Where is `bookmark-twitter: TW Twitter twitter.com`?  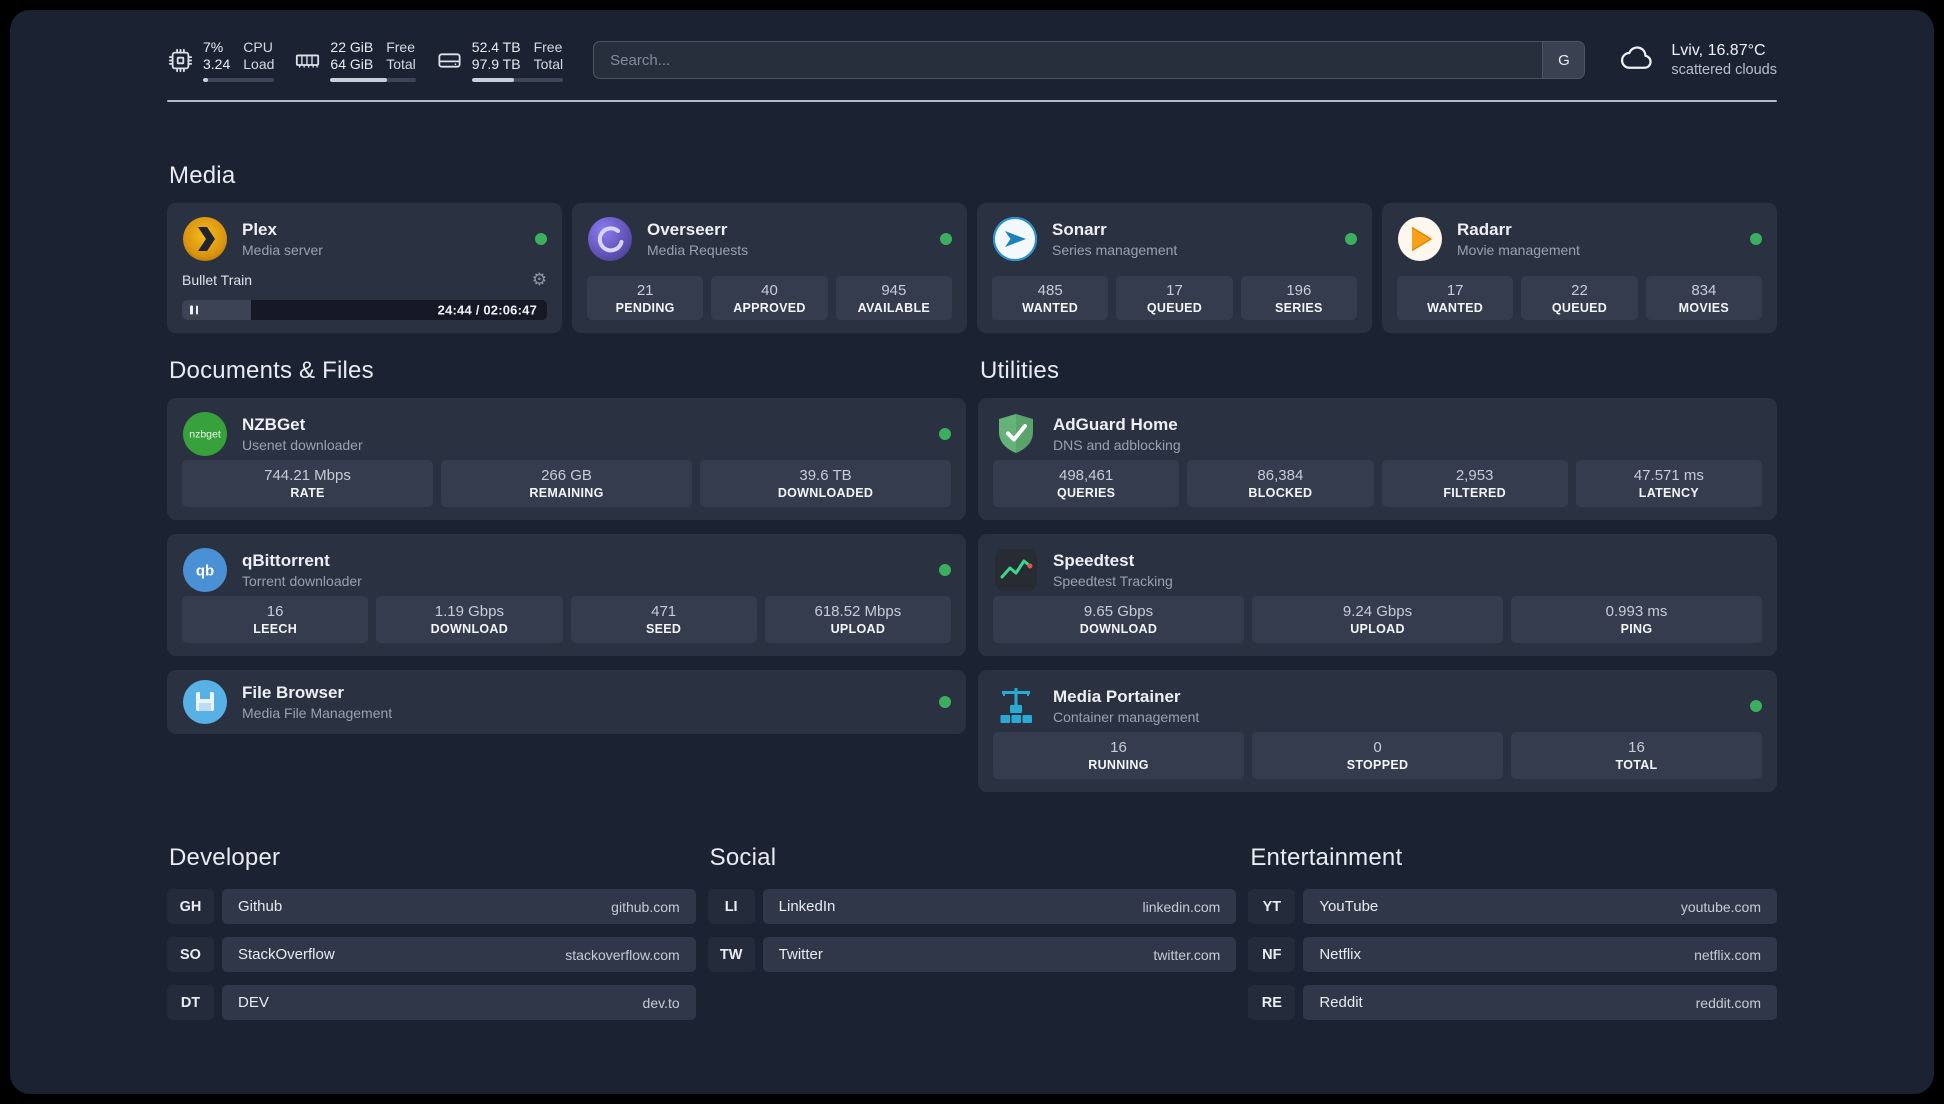
bookmark-twitter: TW Twitter twitter.com is located at coordinates (972, 954).